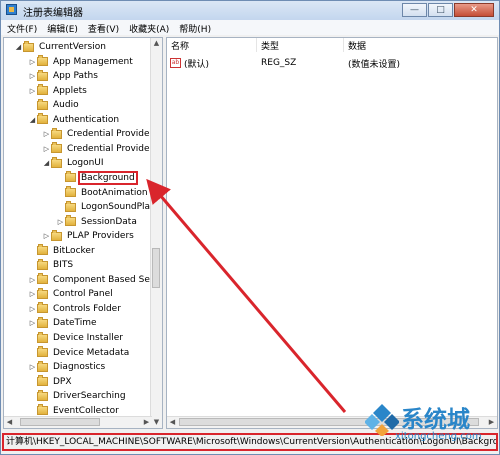 The height and width of the screenshot is (455, 500). I want to click on tree-vertical-scrollbar: ▲ ▼, so click(156, 233).